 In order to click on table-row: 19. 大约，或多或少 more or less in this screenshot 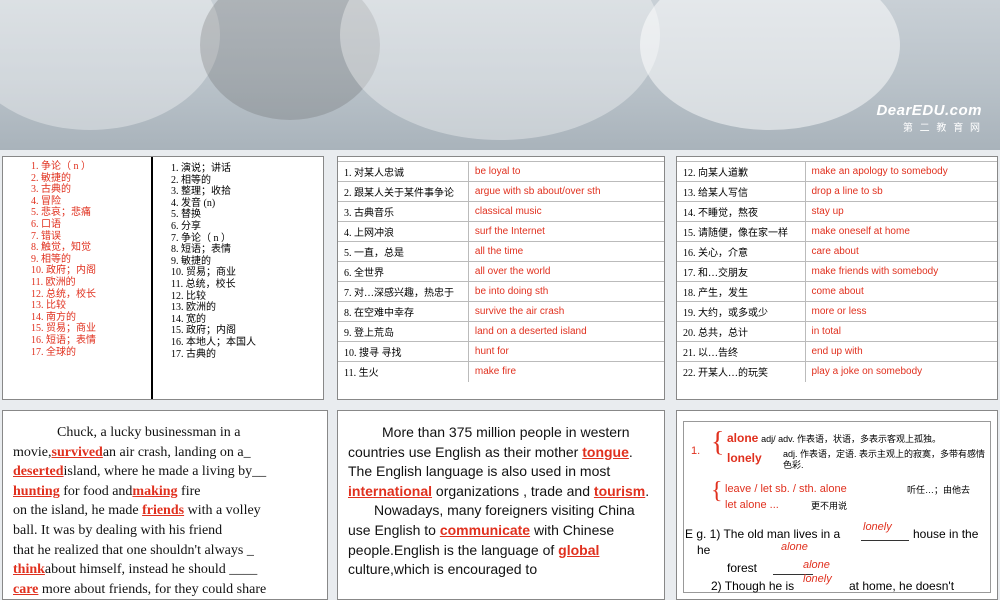, I will do `click(837, 311)`.